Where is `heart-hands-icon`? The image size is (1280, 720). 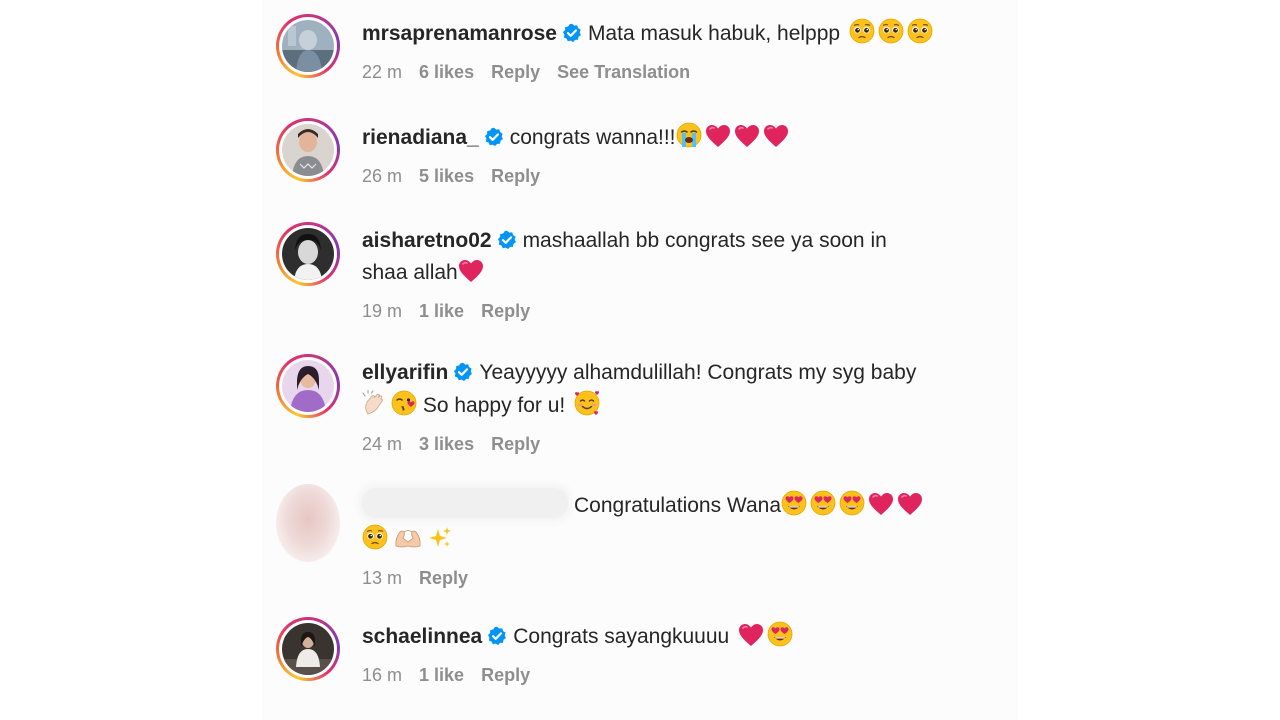 heart-hands-icon is located at coordinates (408, 542).